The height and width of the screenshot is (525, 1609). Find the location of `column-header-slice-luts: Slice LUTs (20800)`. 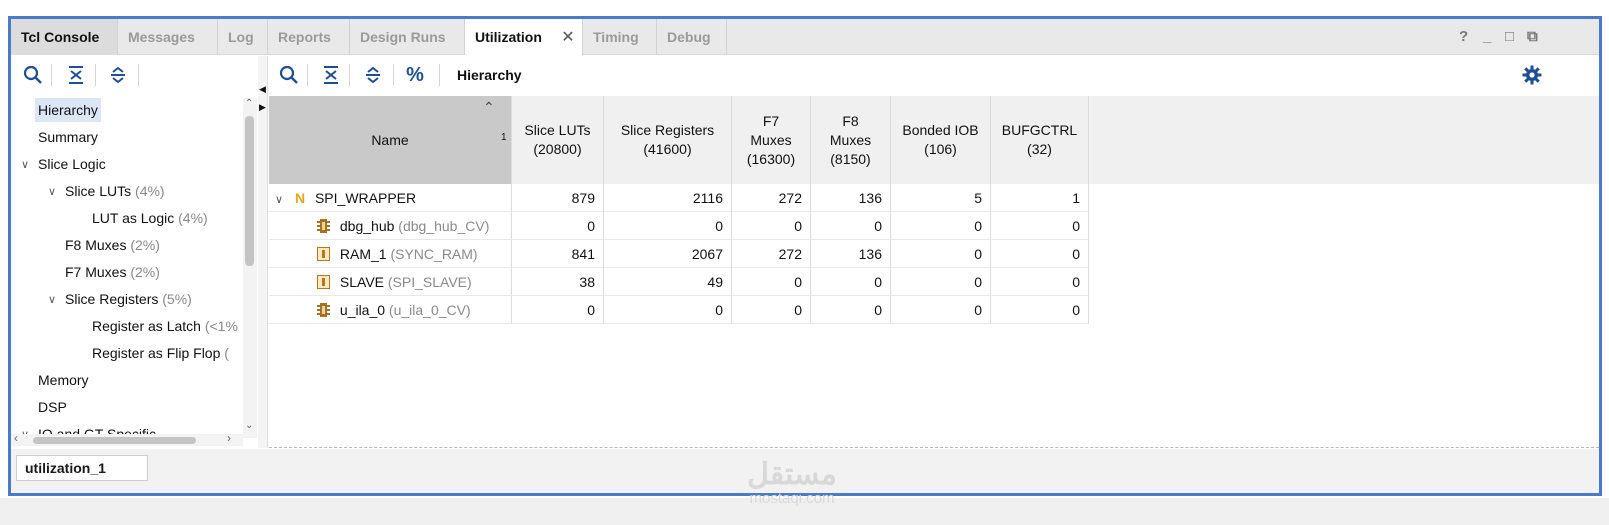

column-header-slice-luts: Slice LUTs (20800) is located at coordinates (558, 140).